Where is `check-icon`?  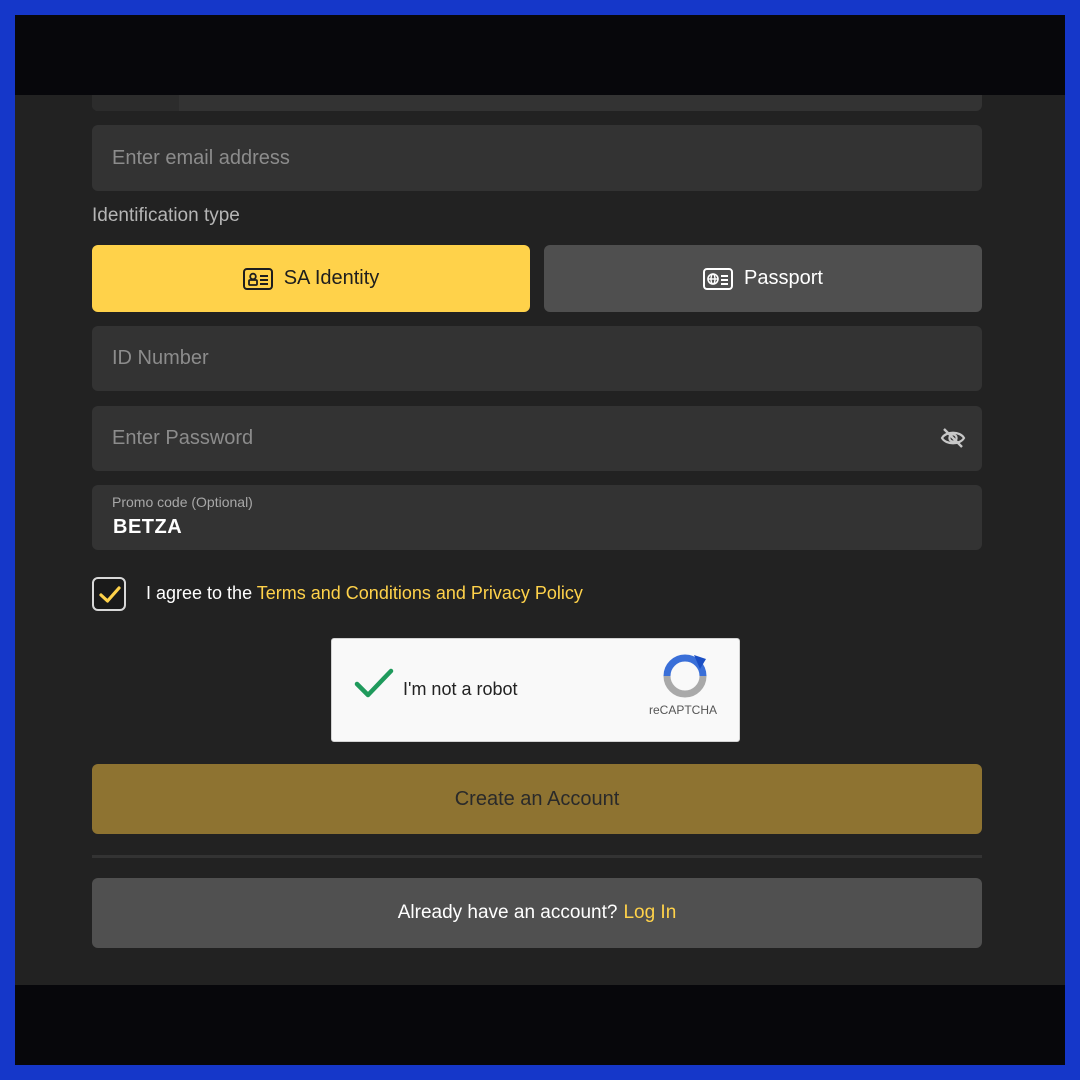
check-icon is located at coordinates (110, 594).